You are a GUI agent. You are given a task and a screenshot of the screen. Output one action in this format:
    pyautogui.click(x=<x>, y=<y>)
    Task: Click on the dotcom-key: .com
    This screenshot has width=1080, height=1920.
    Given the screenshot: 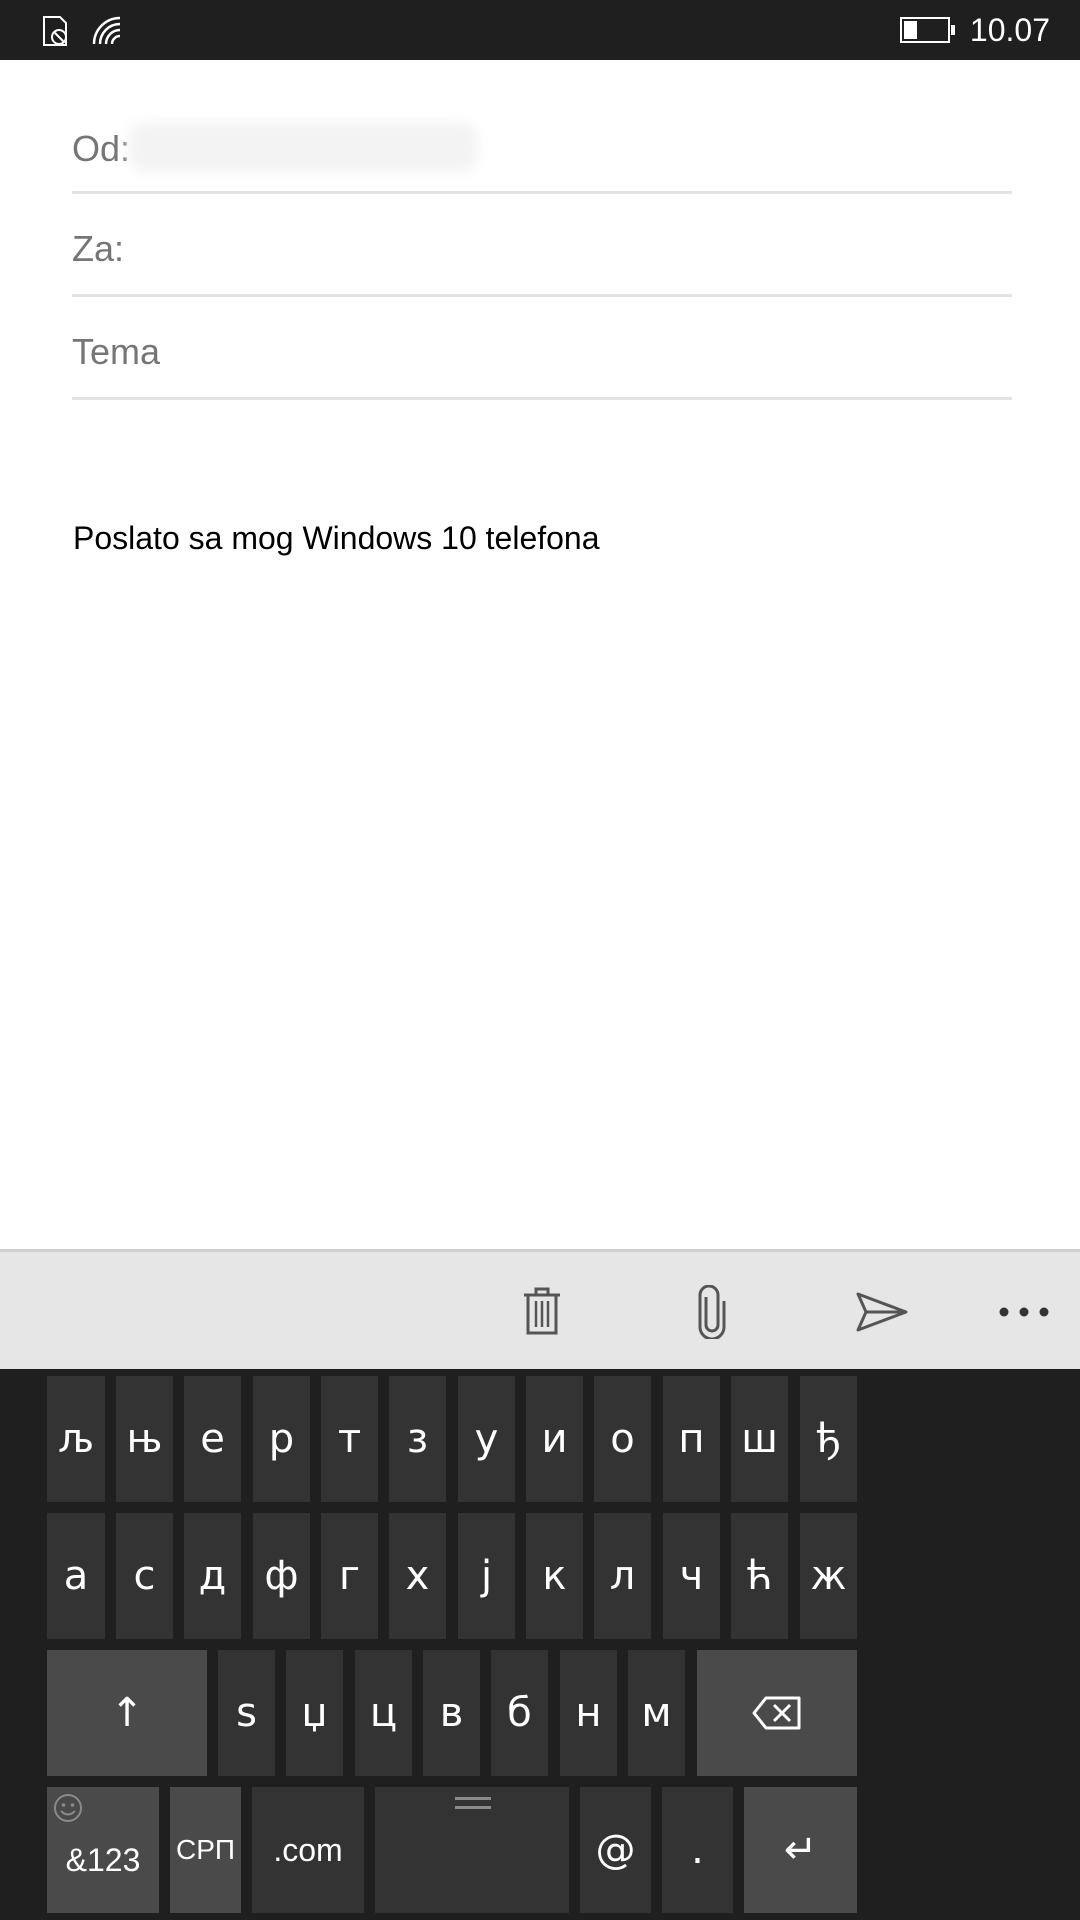 What is the action you would take?
    pyautogui.click(x=308, y=1850)
    